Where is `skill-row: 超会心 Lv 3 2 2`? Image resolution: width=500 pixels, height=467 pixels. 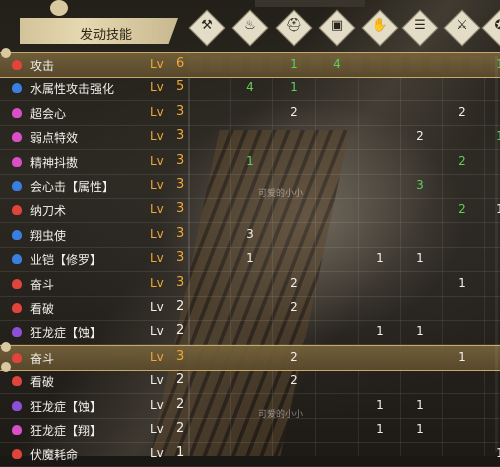 skill-row: 超会心 Lv 3 2 2 is located at coordinates (250, 113).